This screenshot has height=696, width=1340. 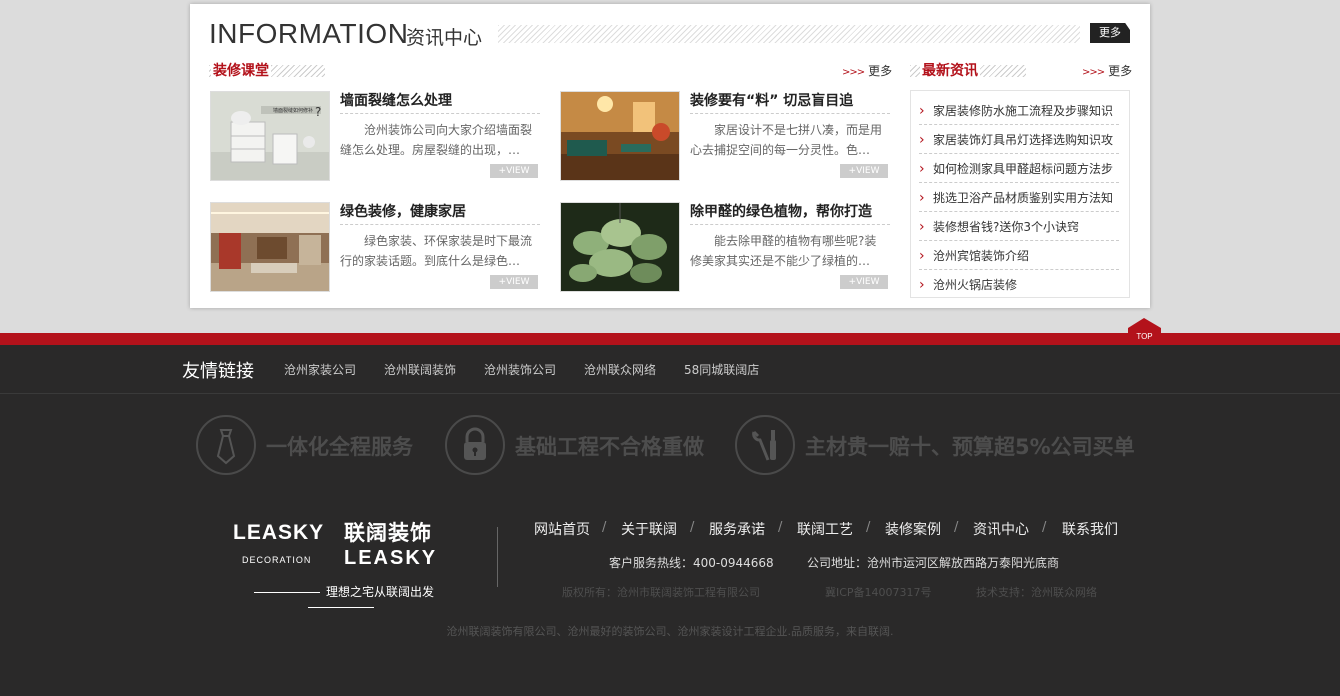 What do you see at coordinates (620, 369) in the screenshot?
I see `friend-link: 沧州联众网络` at bounding box center [620, 369].